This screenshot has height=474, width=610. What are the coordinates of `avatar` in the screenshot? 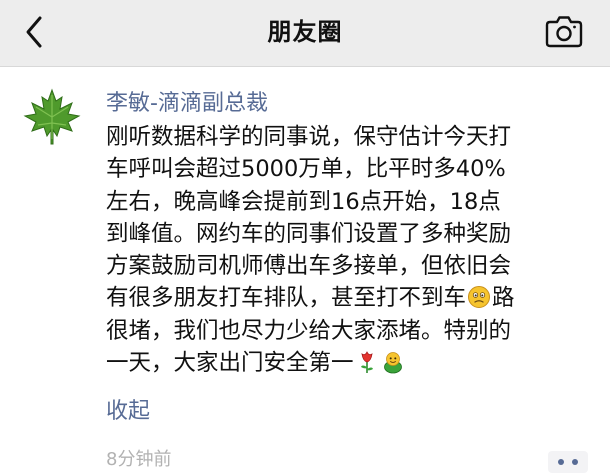 It's located at (52, 117).